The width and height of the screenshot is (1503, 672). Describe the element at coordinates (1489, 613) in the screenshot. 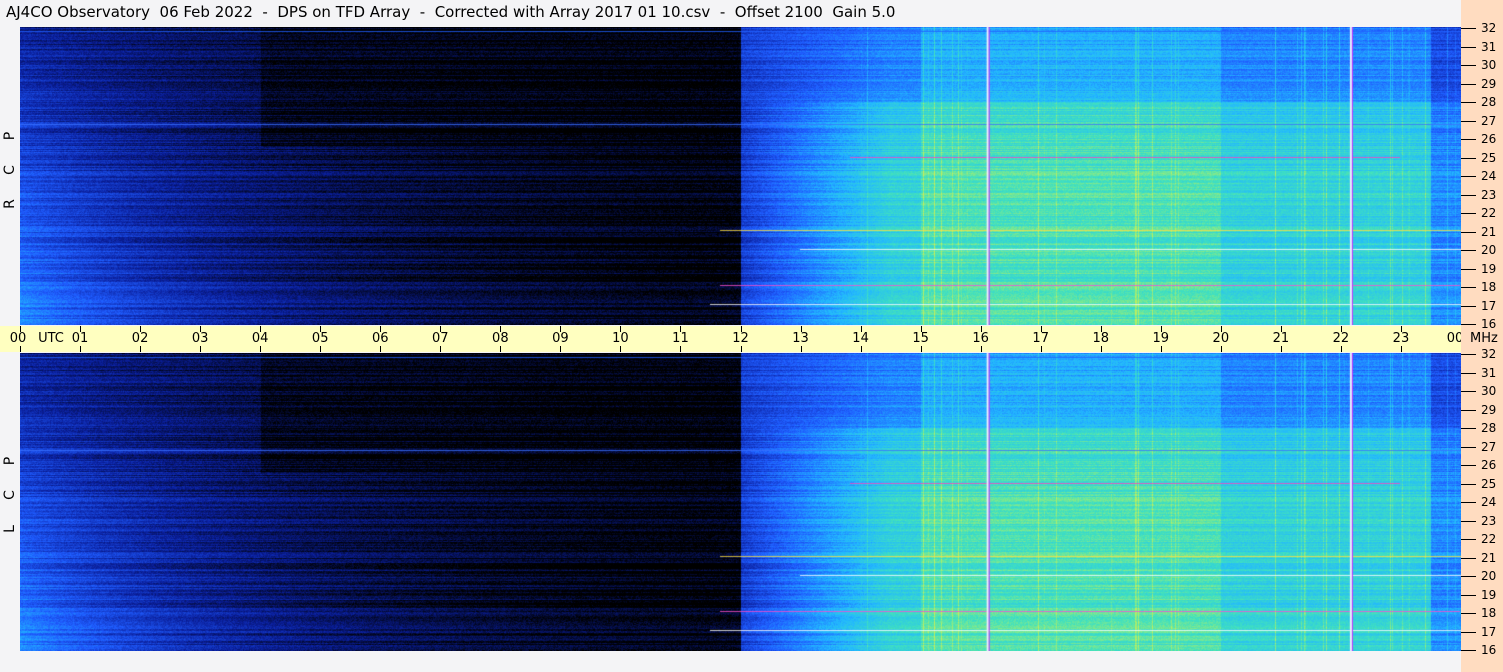

I see `freq-tick-label: 18` at that location.